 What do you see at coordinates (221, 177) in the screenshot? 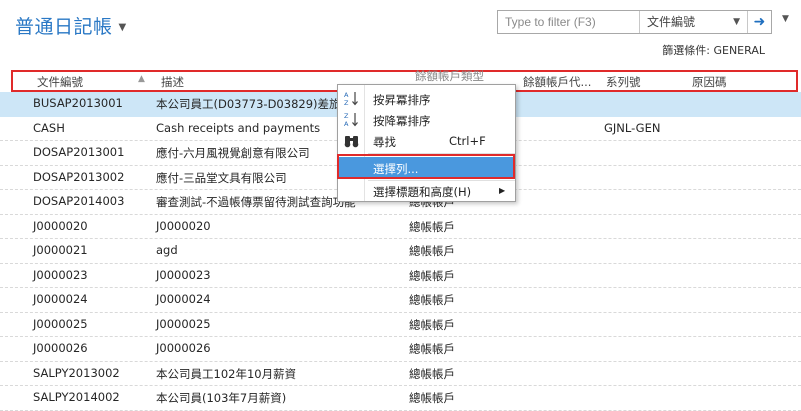
I see `description-cell: 應付-三品堂文具有限公司` at bounding box center [221, 177].